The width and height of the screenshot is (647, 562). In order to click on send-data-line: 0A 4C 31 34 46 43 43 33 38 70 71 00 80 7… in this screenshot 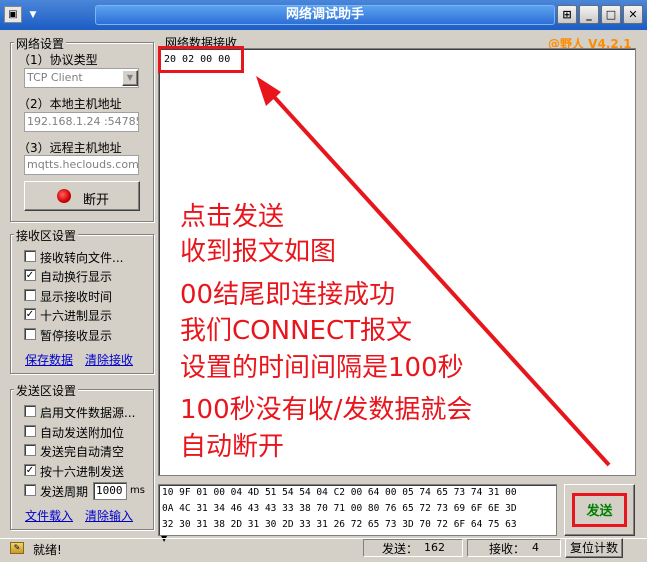, I will do `click(339, 508)`.